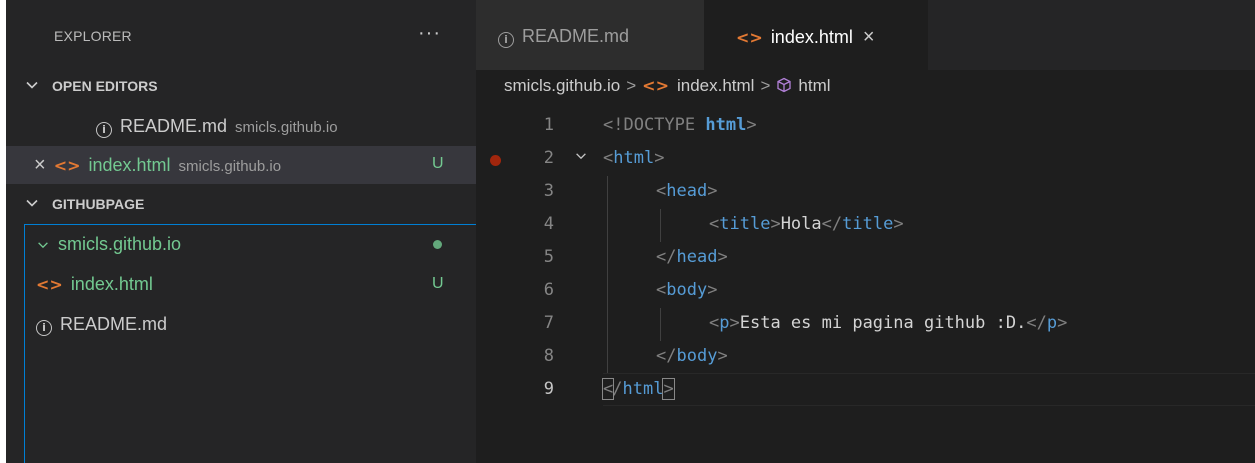  What do you see at coordinates (865, 291) in the screenshot?
I see `code-line: 6 <body>` at bounding box center [865, 291].